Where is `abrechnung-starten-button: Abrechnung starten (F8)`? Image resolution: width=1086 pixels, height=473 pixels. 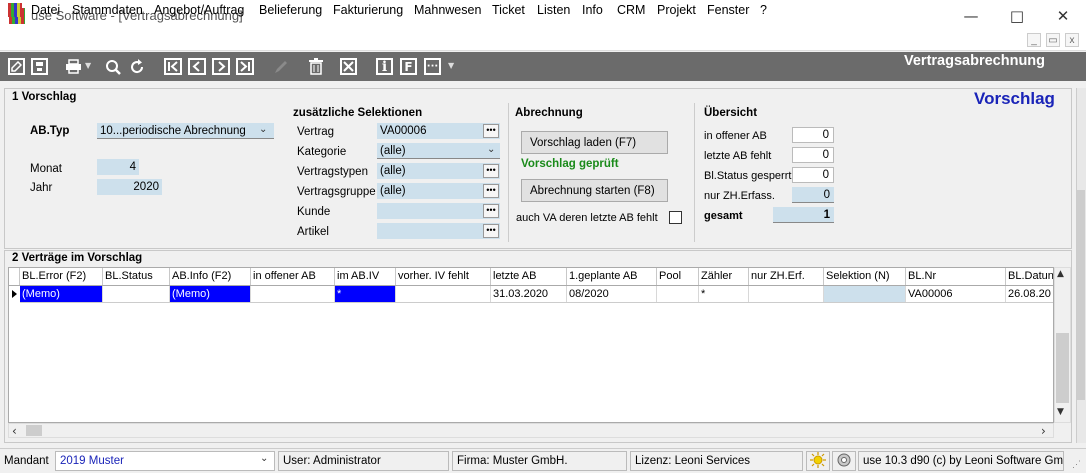 abrechnung-starten-button: Abrechnung starten (F8) is located at coordinates (594, 190).